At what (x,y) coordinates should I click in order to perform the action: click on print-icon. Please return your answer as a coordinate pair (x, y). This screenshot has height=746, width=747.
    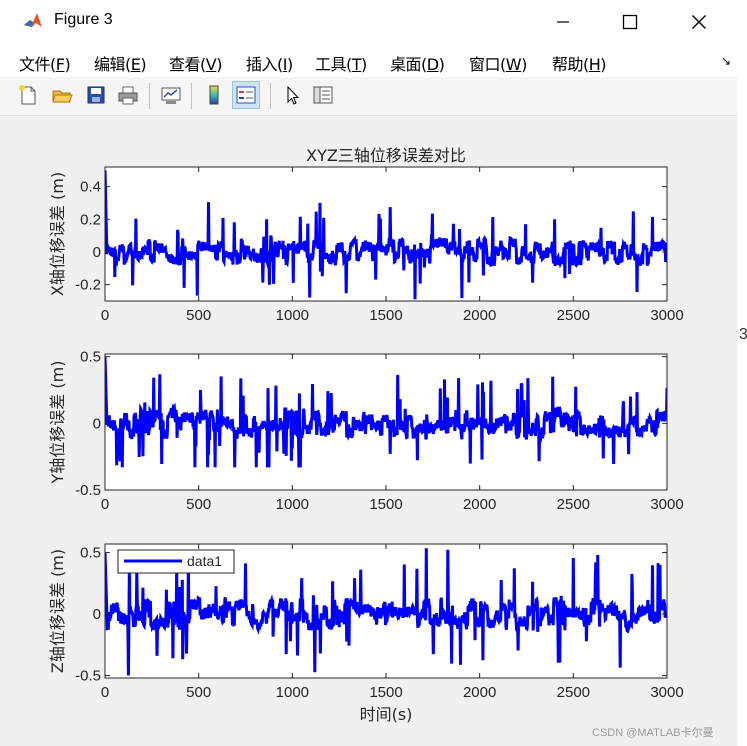
    Looking at the image, I should click on (128, 95).